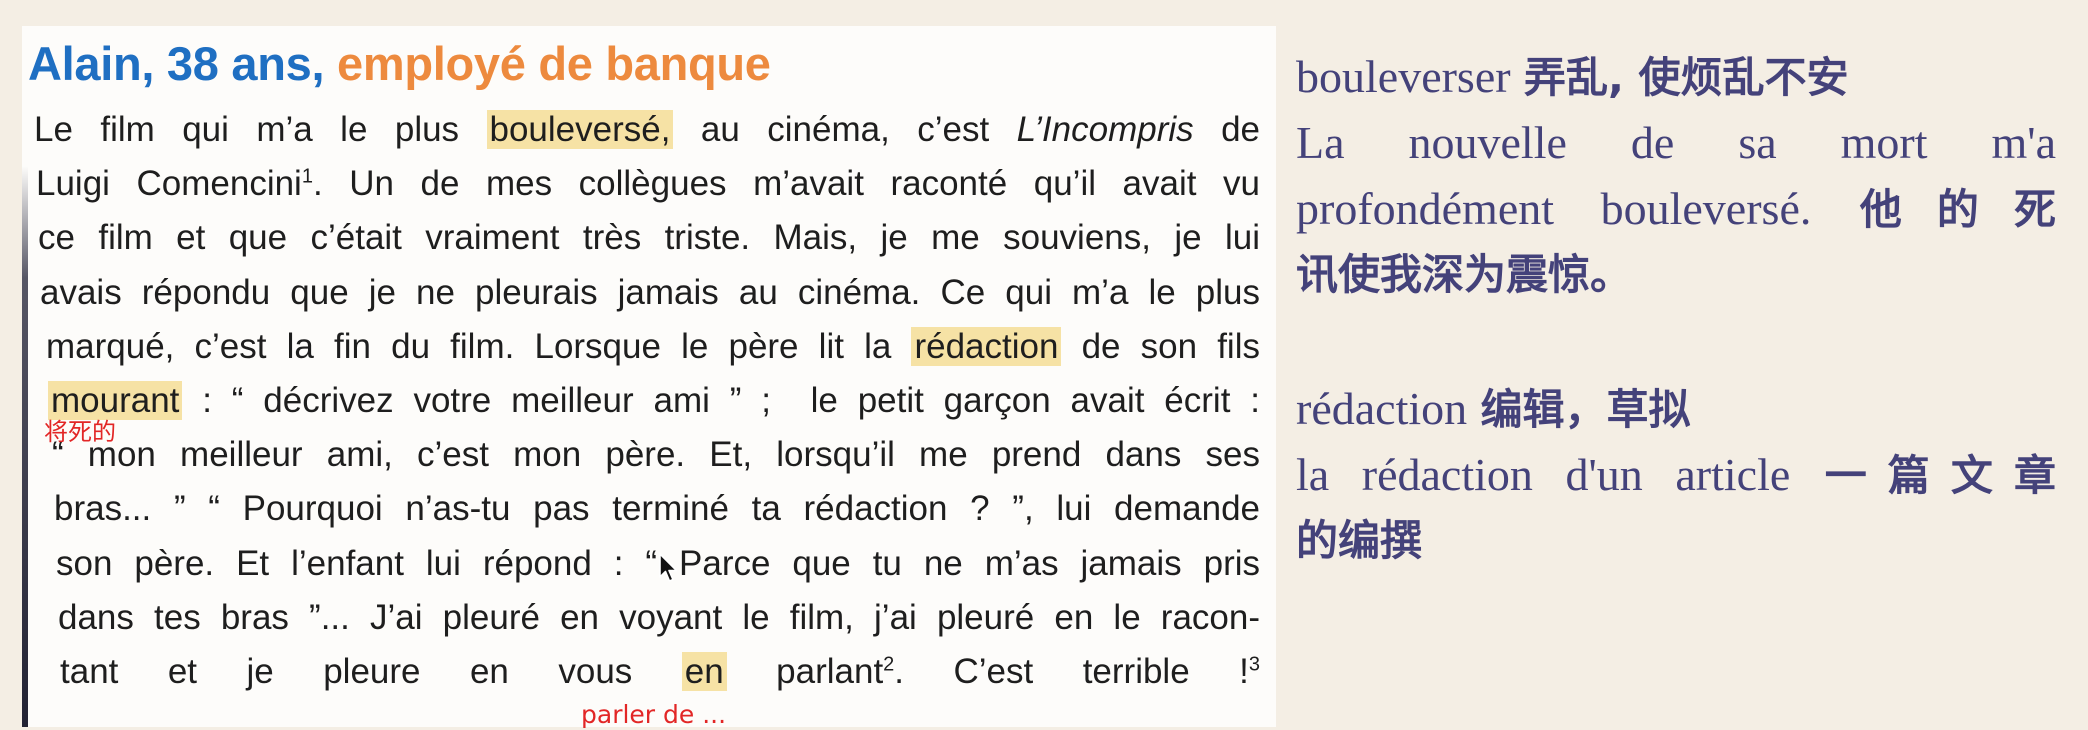 The image size is (2088, 730). I want to click on paragraph-text: Le film qui m’a le plus, so click(260, 129).